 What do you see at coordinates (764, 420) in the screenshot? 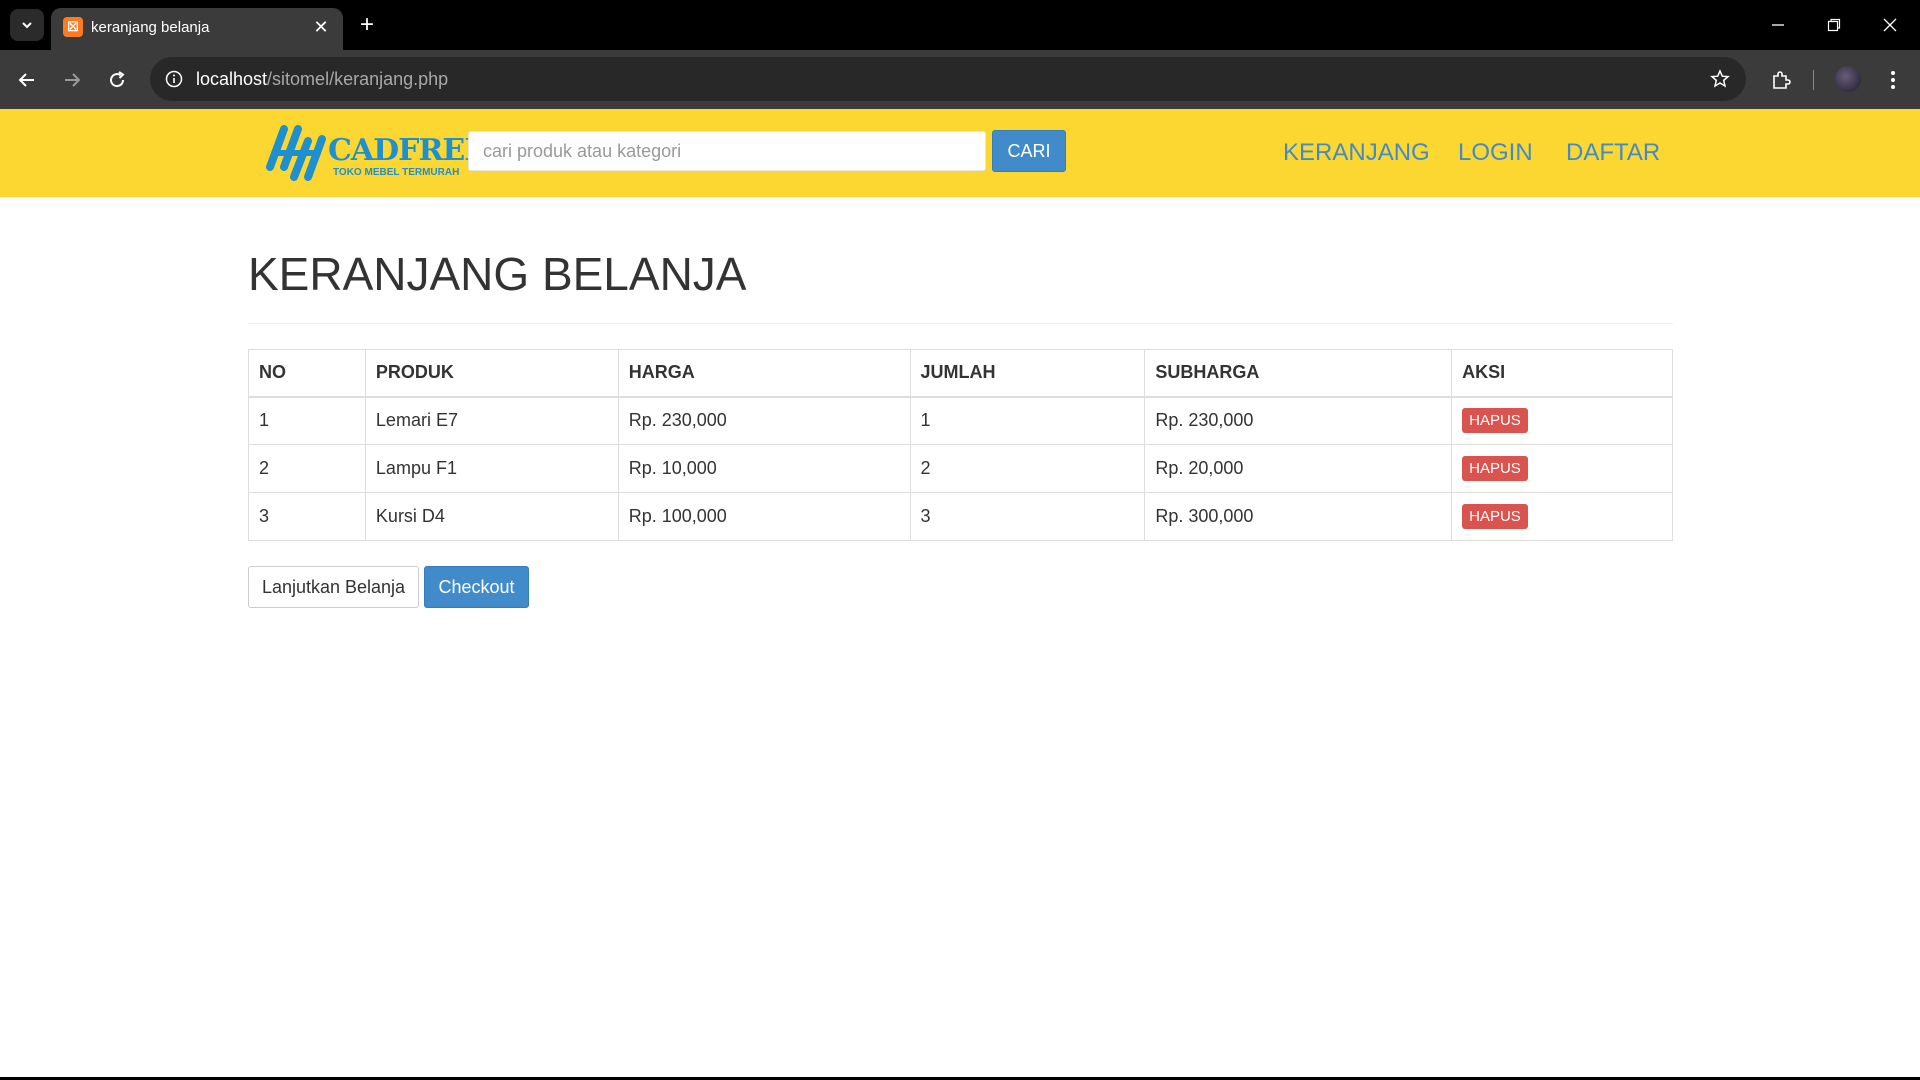
I see `cell-harga: Rp. 230,000` at bounding box center [764, 420].